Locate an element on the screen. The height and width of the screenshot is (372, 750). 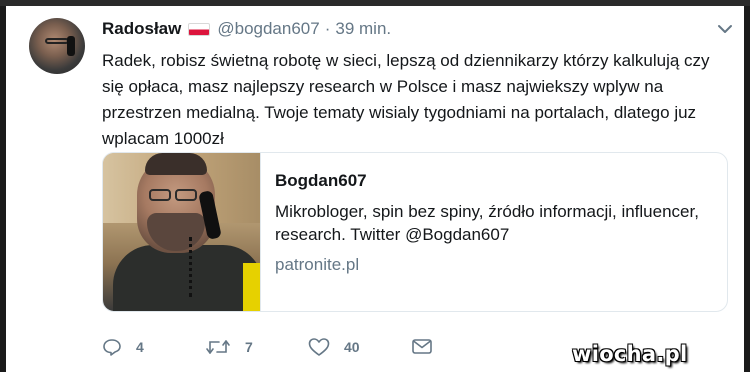
action-bar: 4 7 40 is located at coordinates (267, 347).